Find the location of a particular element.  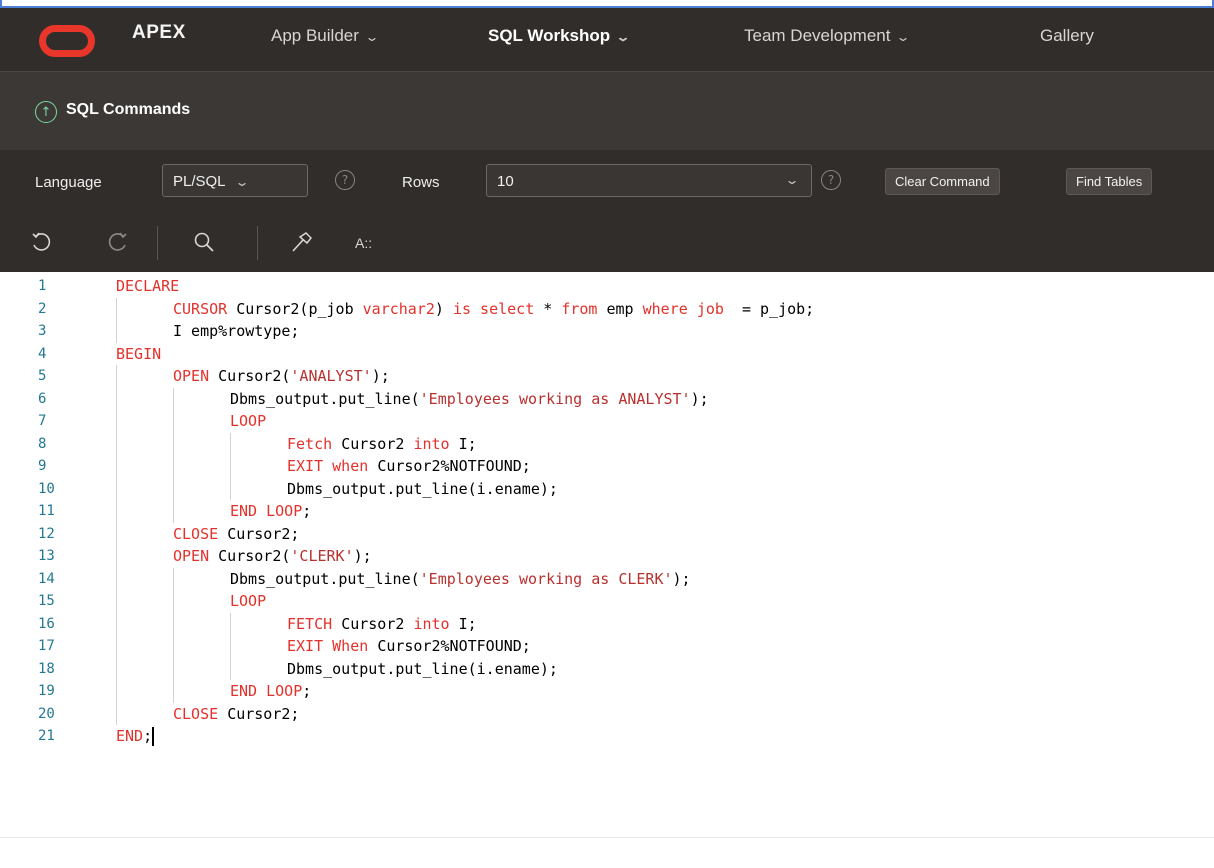

line-number: 13 is located at coordinates (46, 556).